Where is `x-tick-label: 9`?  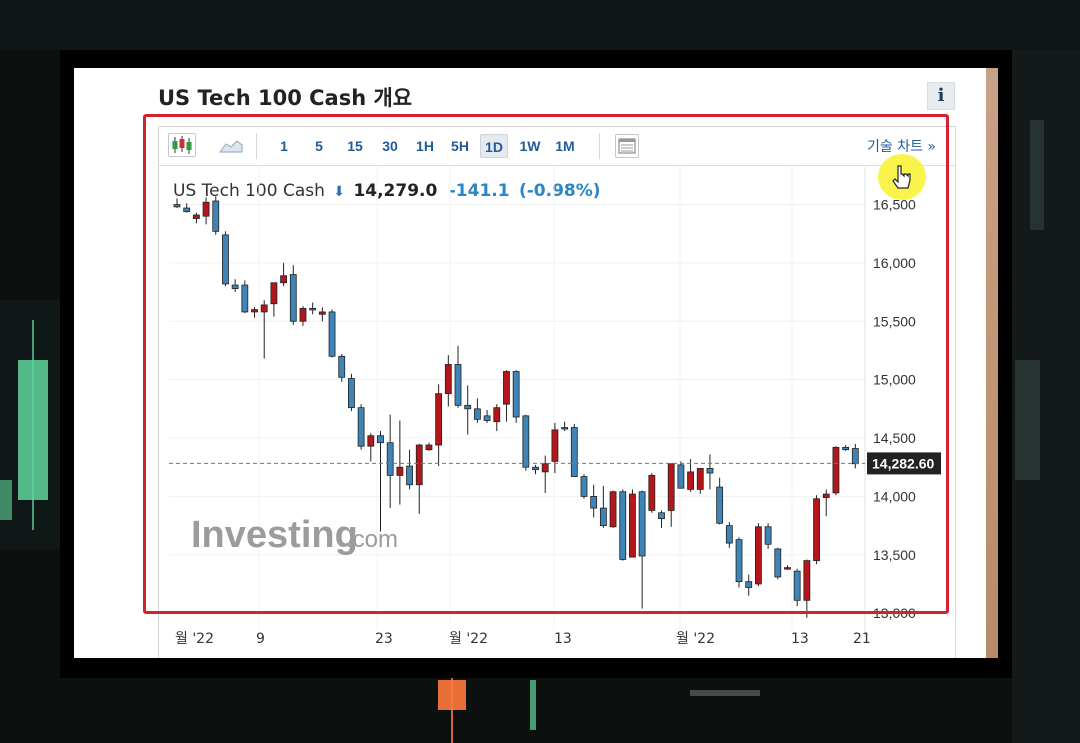 x-tick-label: 9 is located at coordinates (260, 639).